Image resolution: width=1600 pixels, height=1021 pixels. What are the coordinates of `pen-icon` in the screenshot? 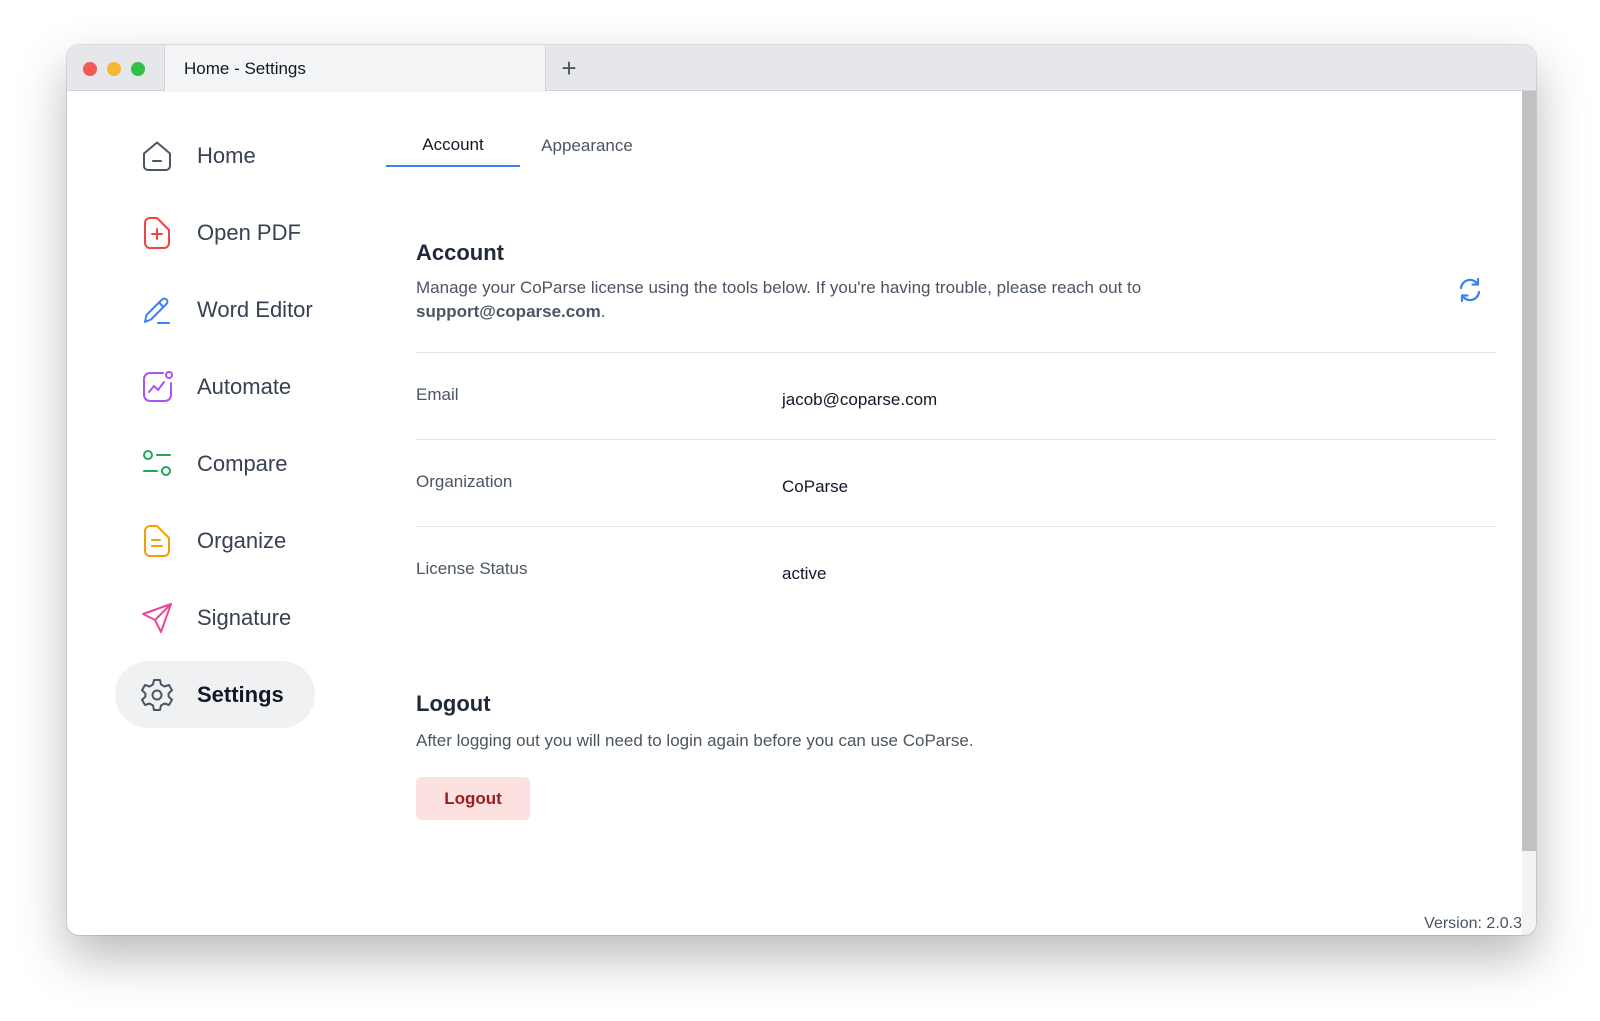 It's located at (157, 310).